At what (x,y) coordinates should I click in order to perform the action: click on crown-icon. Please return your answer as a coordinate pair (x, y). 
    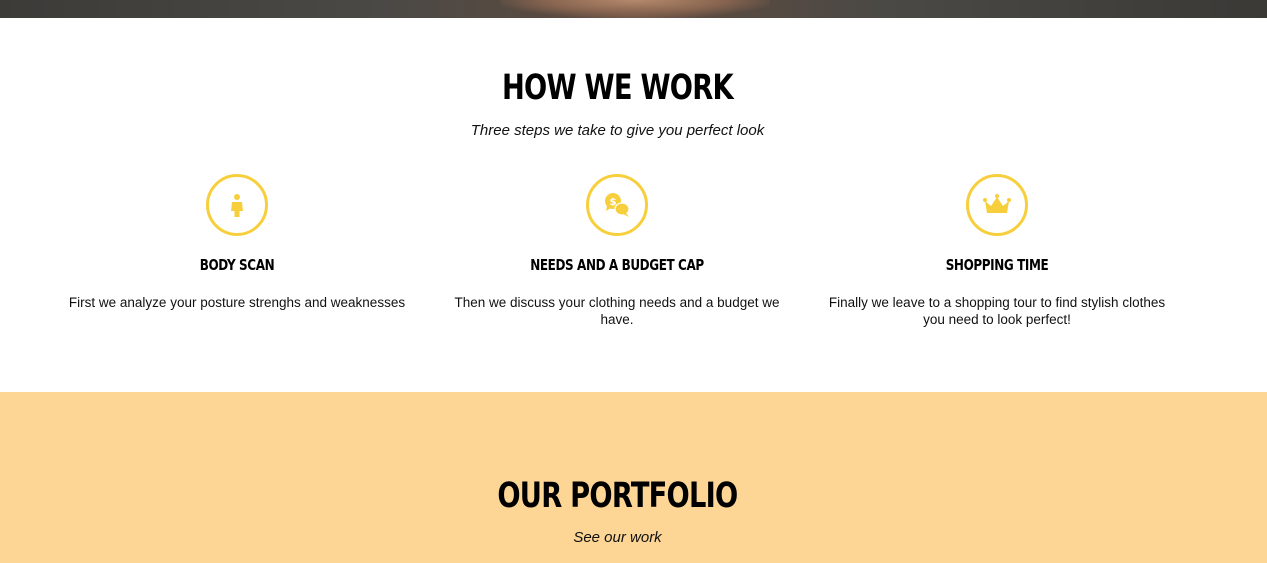
    Looking at the image, I should click on (997, 203).